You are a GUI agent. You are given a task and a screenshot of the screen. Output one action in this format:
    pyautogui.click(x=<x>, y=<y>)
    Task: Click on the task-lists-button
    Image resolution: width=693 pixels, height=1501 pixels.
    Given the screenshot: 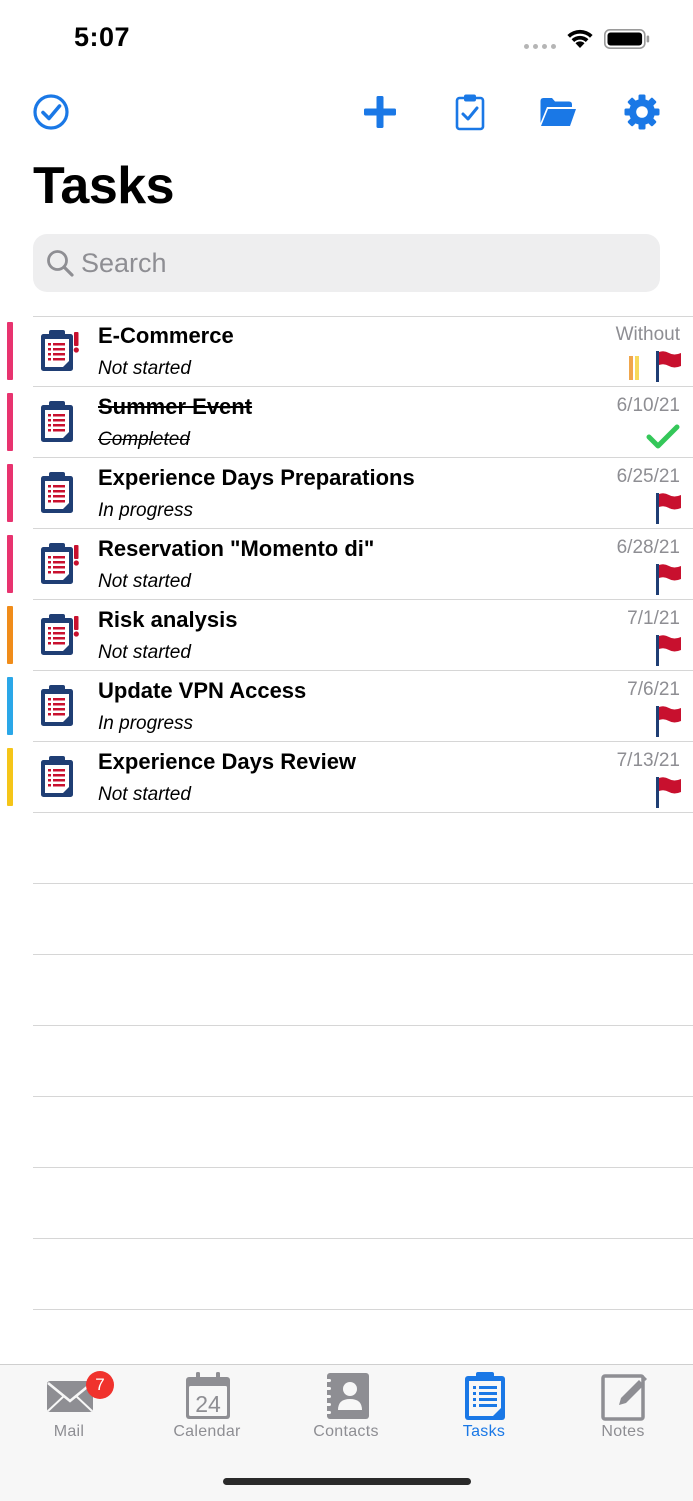 What is the action you would take?
    pyautogui.click(x=470, y=112)
    